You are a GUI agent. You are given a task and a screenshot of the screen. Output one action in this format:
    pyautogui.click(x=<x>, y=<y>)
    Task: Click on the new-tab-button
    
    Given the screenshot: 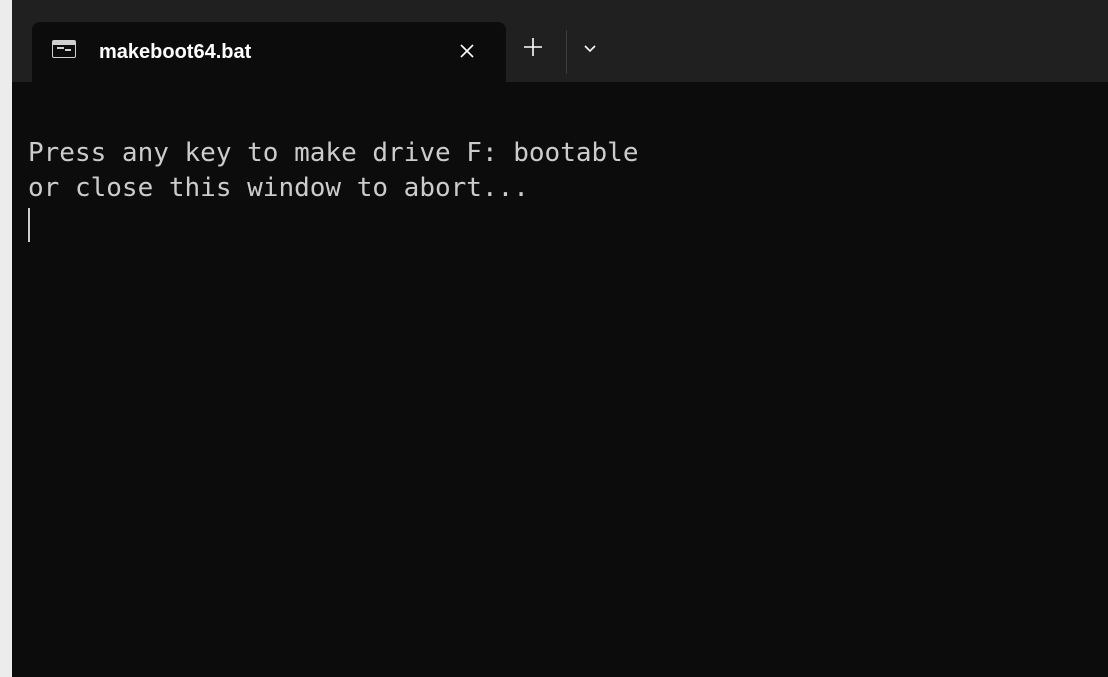 What is the action you would take?
    pyautogui.click(x=533, y=47)
    